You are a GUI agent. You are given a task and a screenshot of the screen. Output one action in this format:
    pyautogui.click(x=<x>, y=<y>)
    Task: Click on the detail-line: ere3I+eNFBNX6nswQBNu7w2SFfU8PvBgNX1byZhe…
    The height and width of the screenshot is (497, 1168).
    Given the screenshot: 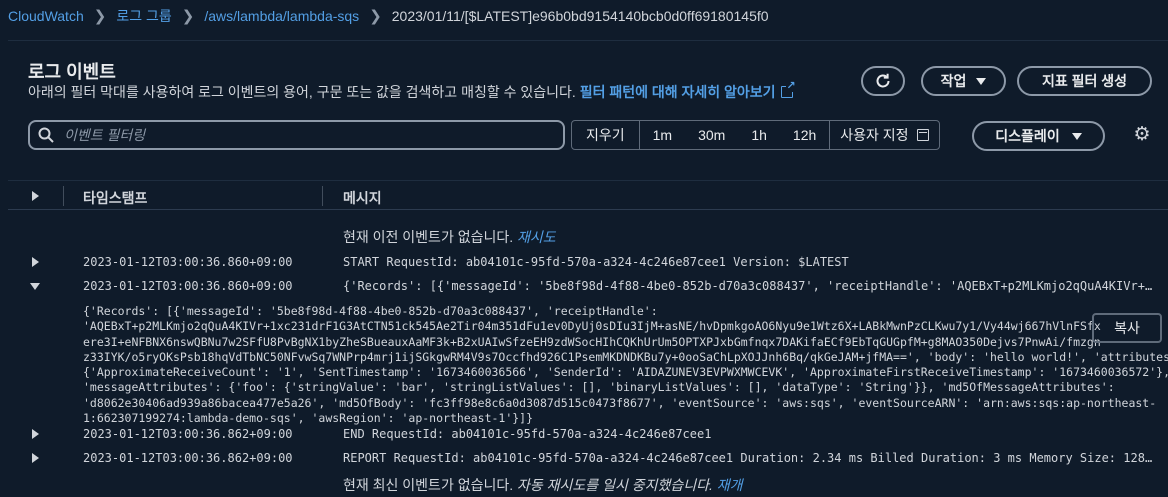 What is the action you would take?
    pyautogui.click(x=592, y=341)
    